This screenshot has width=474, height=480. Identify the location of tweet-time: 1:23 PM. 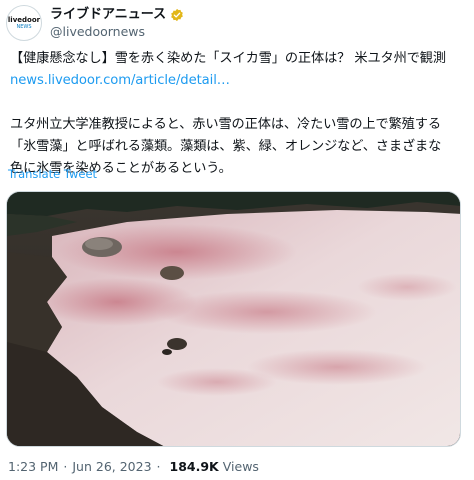
(33, 466).